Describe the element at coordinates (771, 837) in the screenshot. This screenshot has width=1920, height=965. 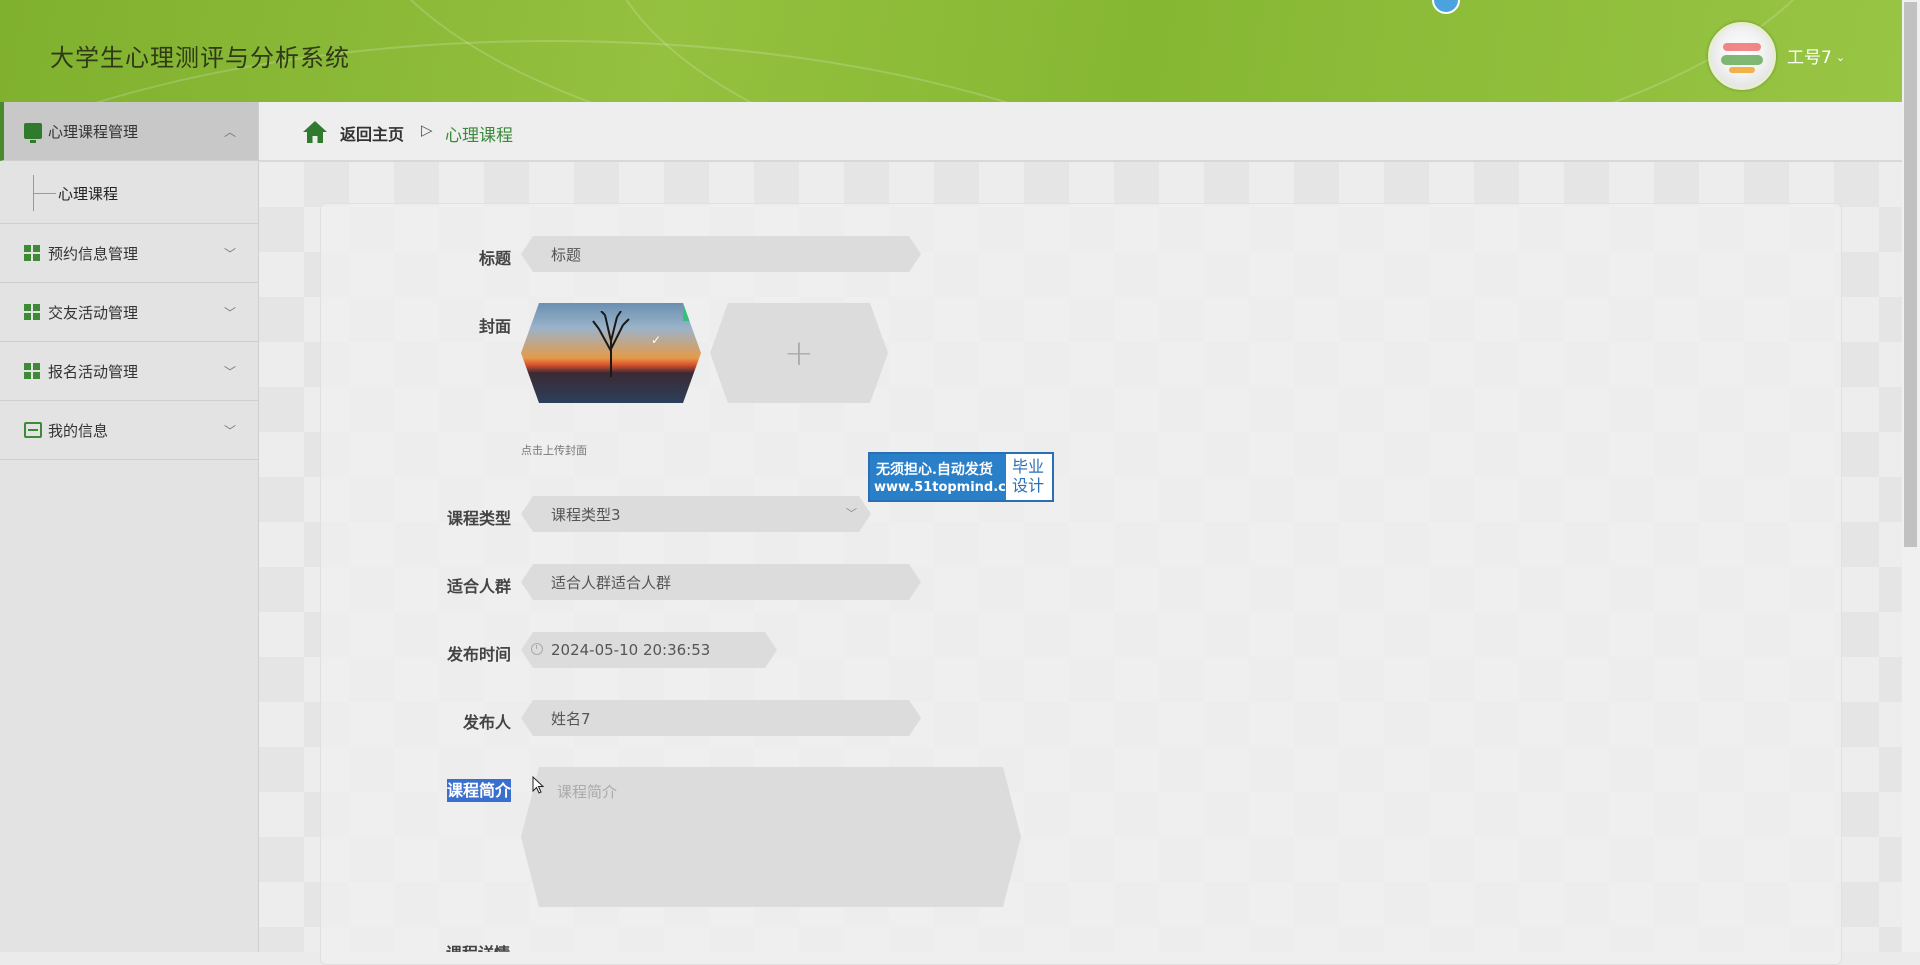
I see `intro-textarea: 课程简介` at that location.